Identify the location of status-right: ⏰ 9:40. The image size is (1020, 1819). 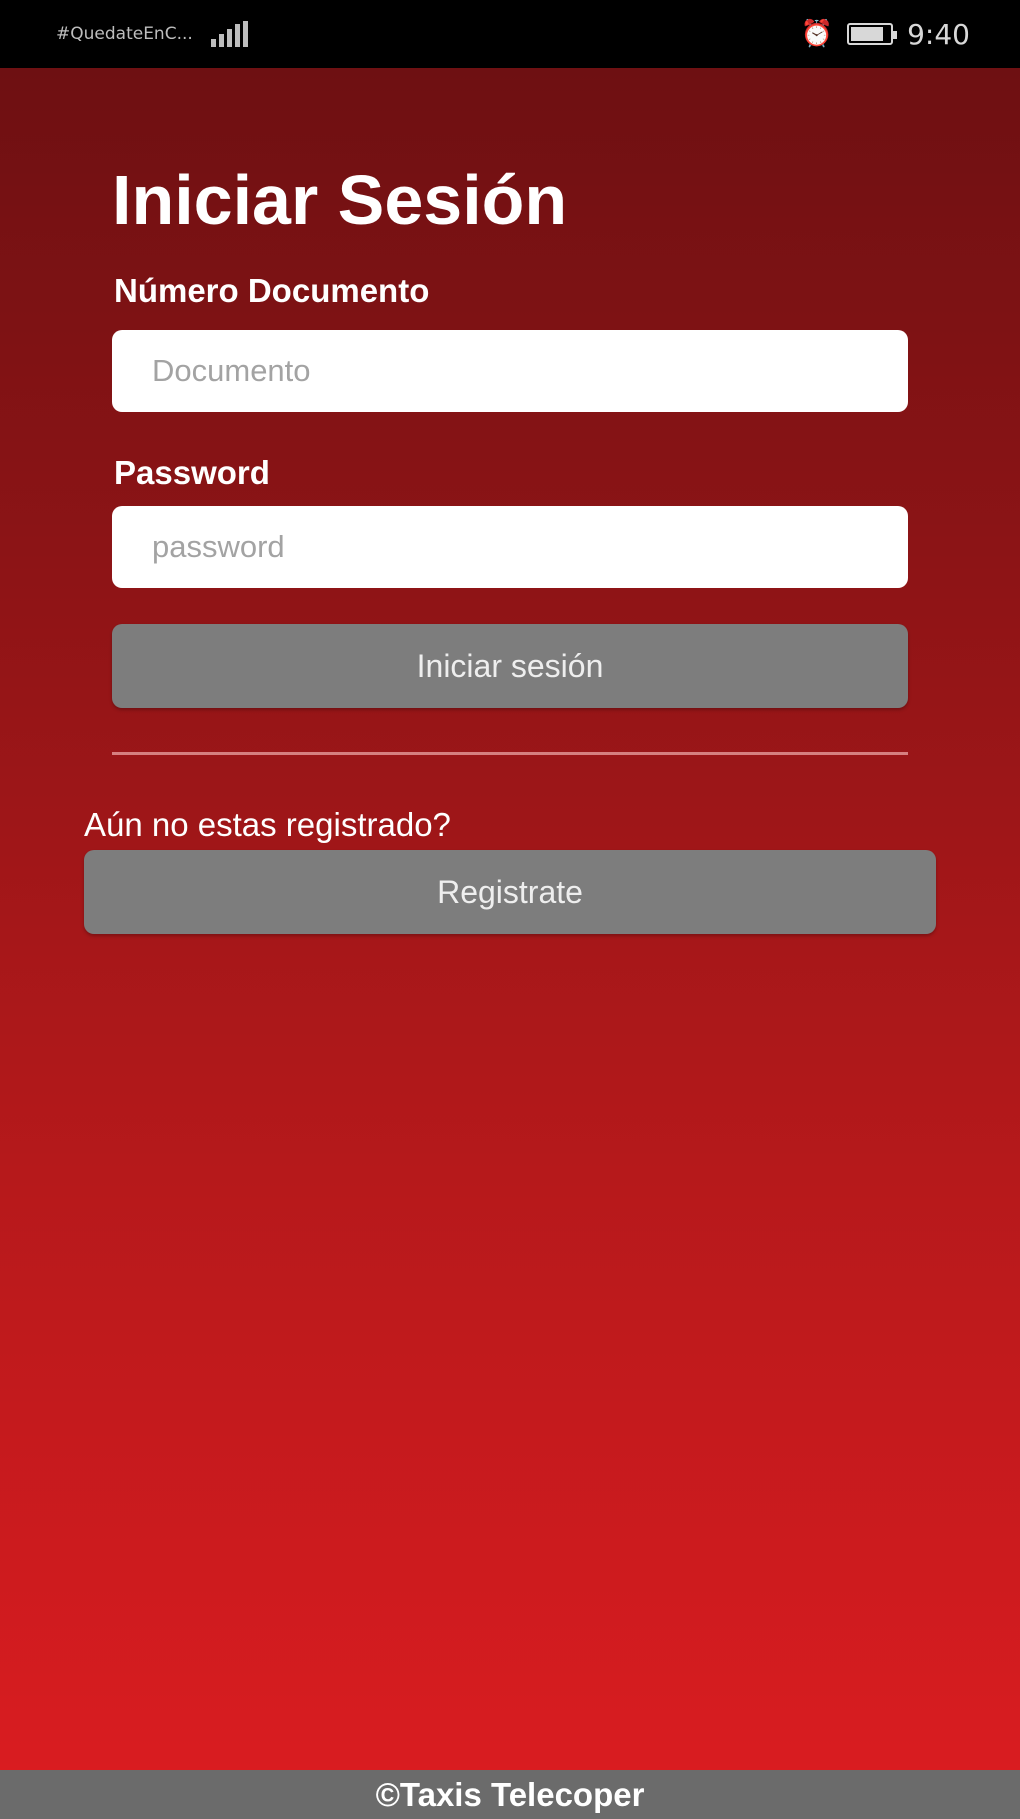
(885, 34).